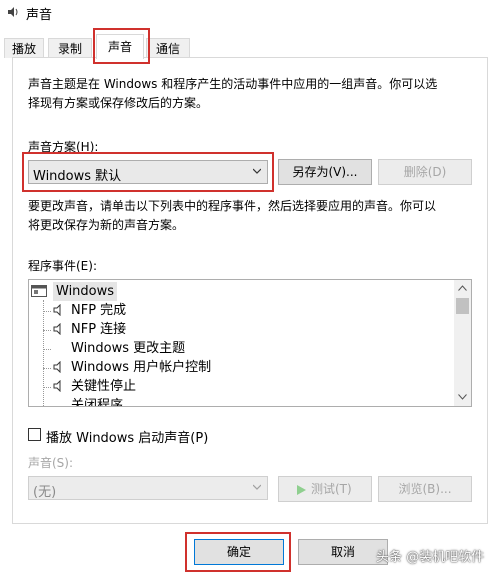 This screenshot has width=500, height=573. I want to click on change-text-line-1: 要更改声音，请单击以下列表中的程序事件，然后选择要应用的声音。你可以, so click(232, 206).